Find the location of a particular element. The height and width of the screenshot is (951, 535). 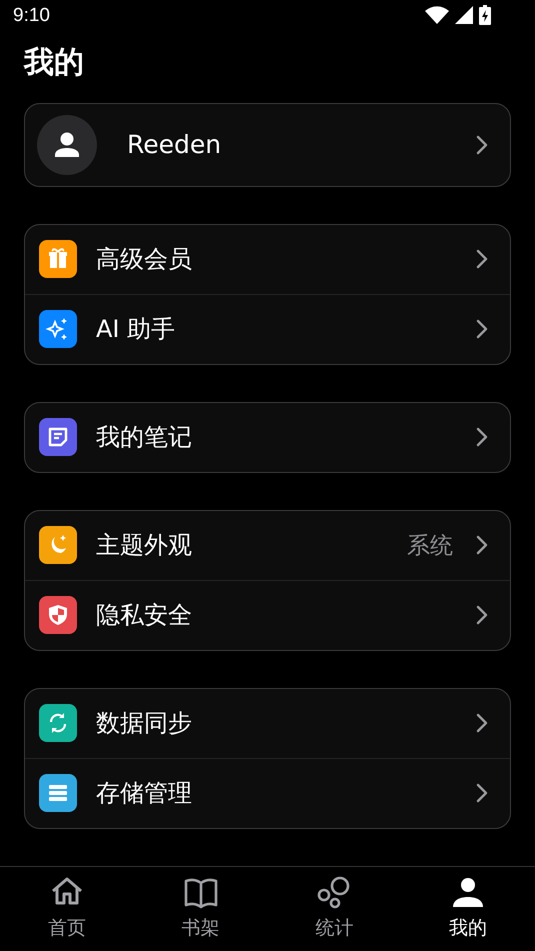

avatar-icon is located at coordinates (67, 144).